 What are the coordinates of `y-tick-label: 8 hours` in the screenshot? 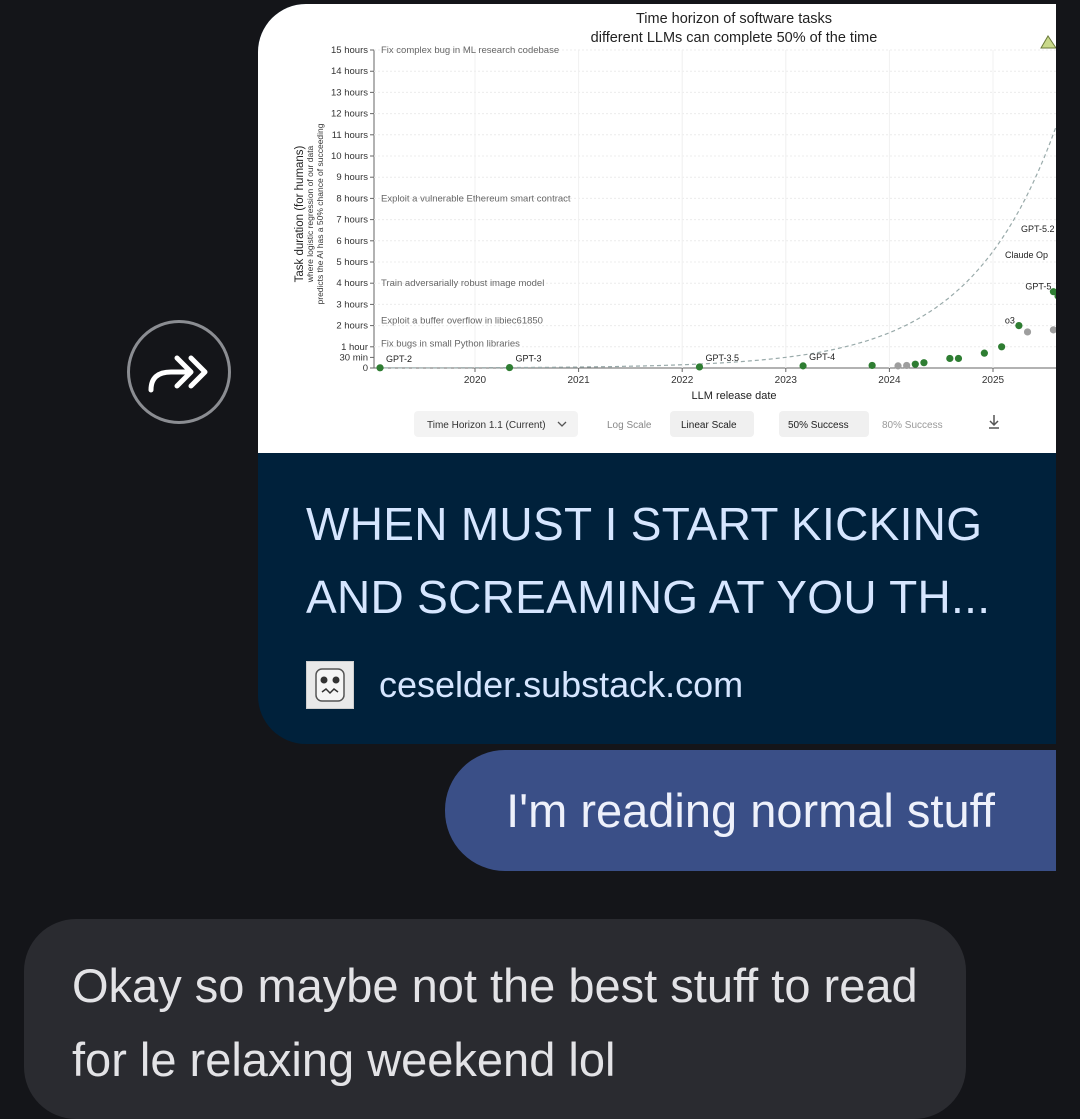 It's located at (352, 198).